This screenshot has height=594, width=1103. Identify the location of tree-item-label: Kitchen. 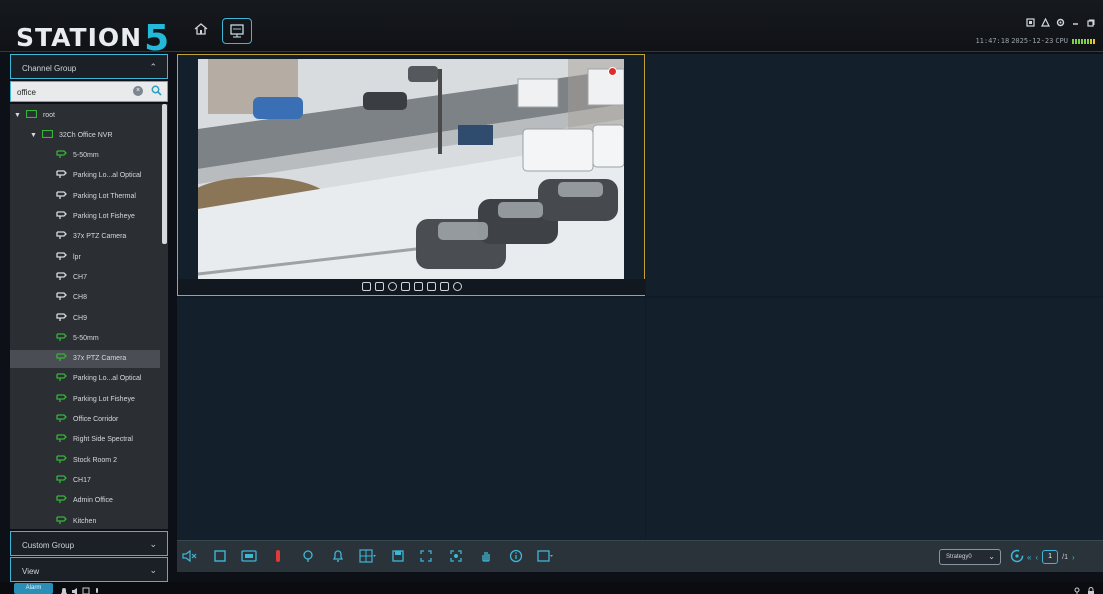
(85, 521).